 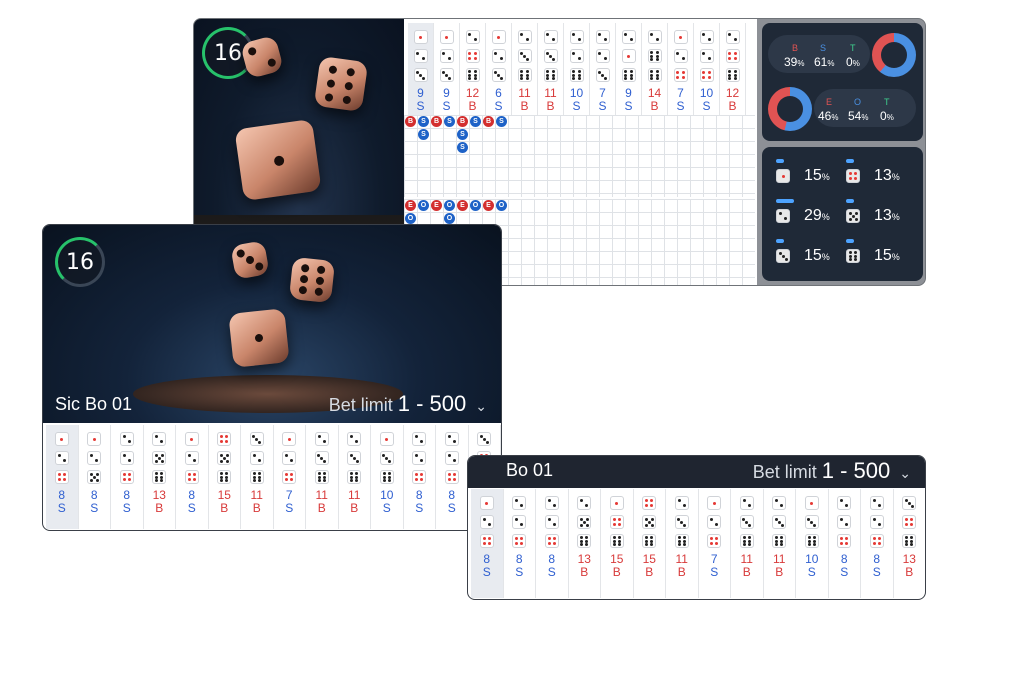 I want to click on roll-total: 10, so click(x=812, y=559).